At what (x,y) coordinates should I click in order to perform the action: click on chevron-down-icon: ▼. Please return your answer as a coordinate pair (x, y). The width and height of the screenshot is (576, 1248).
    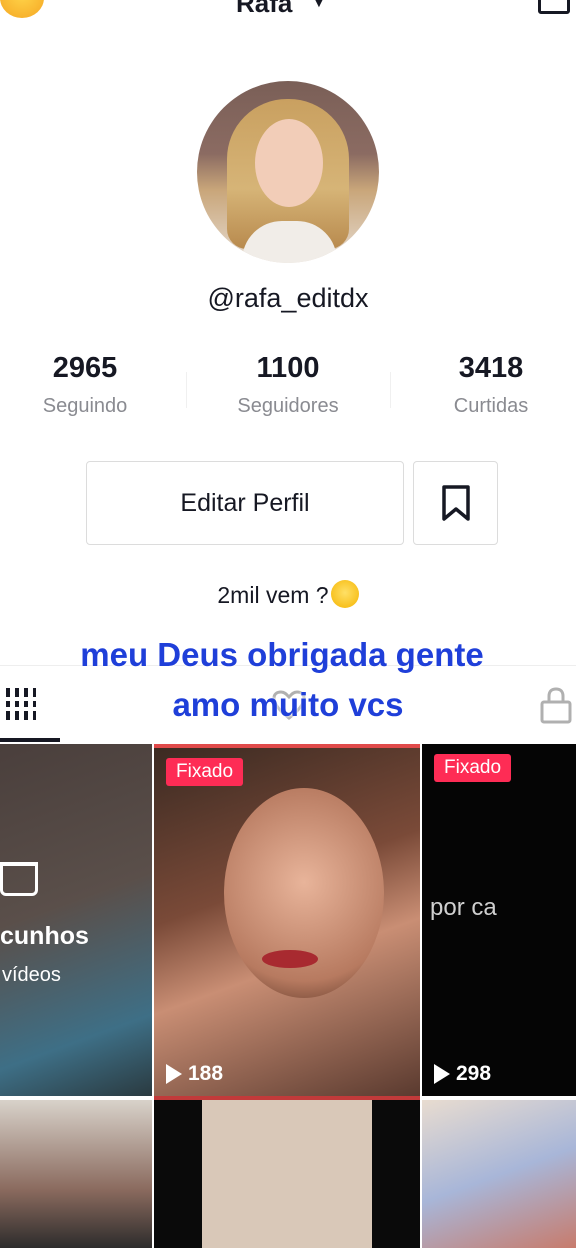
    Looking at the image, I should click on (319, 5).